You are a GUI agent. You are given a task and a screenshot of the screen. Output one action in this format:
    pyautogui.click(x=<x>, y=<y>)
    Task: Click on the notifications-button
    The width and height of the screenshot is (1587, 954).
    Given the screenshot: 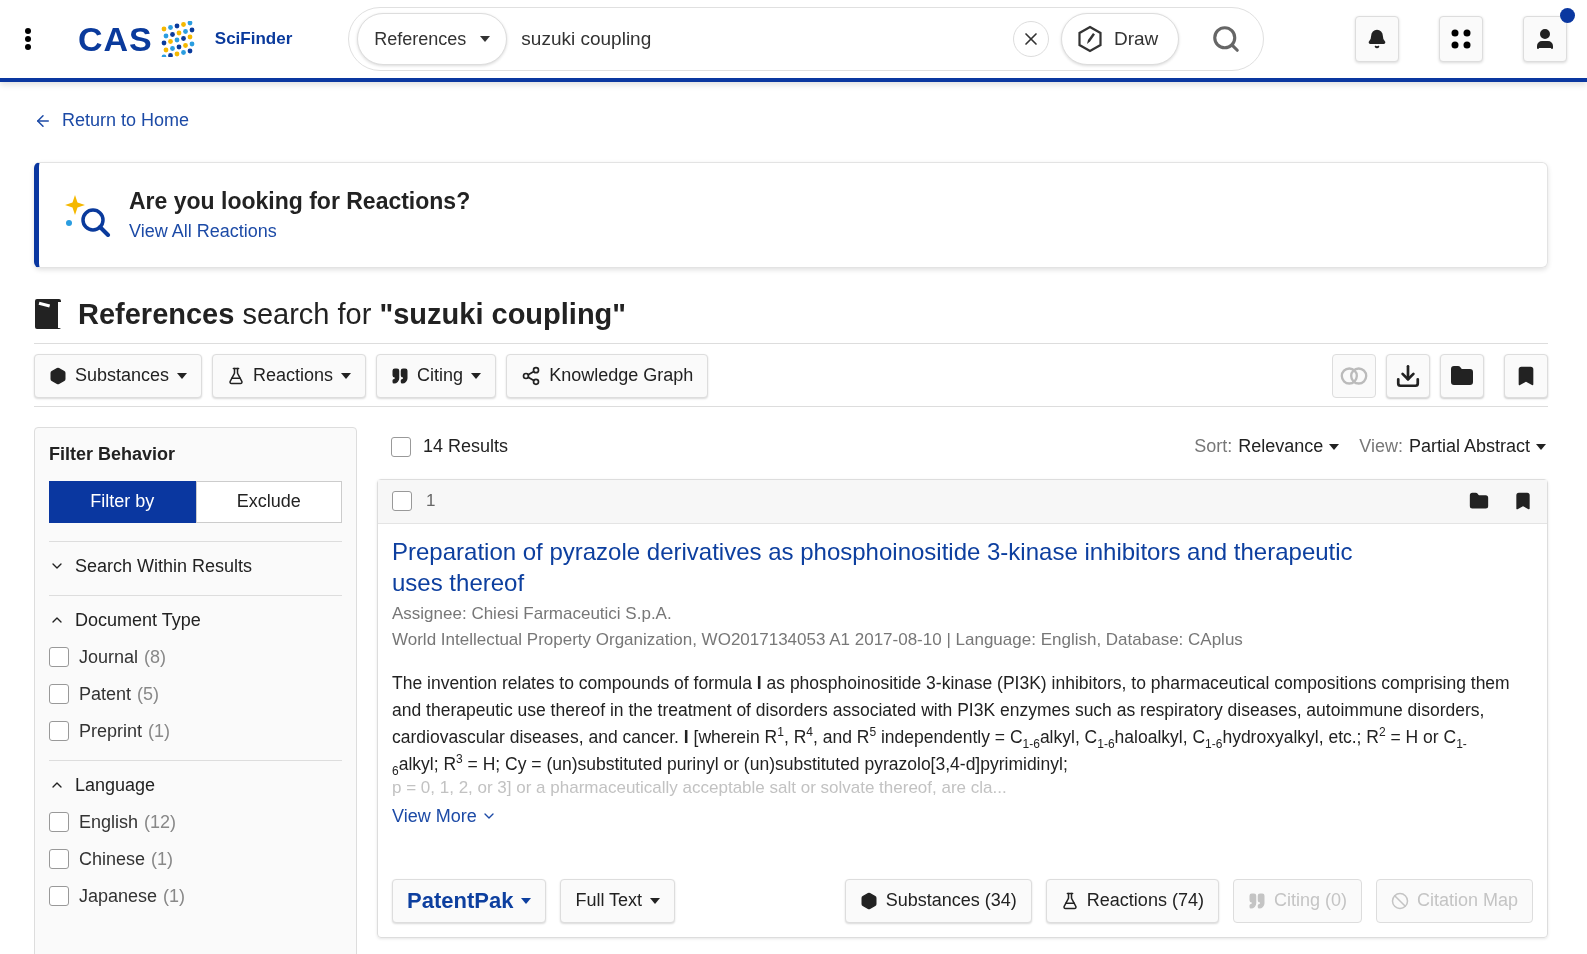 What is the action you would take?
    pyautogui.click(x=1377, y=39)
    